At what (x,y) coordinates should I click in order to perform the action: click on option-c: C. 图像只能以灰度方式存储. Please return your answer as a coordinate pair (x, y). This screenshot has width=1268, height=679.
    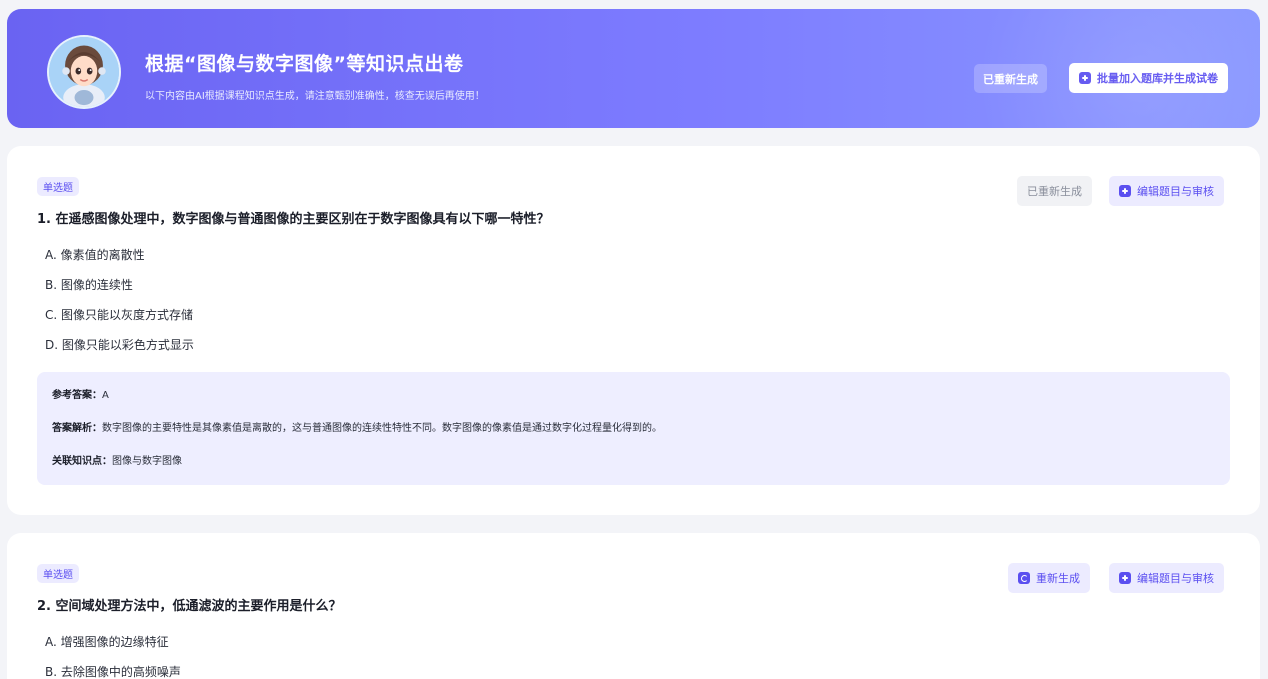
    Looking at the image, I should click on (119, 321).